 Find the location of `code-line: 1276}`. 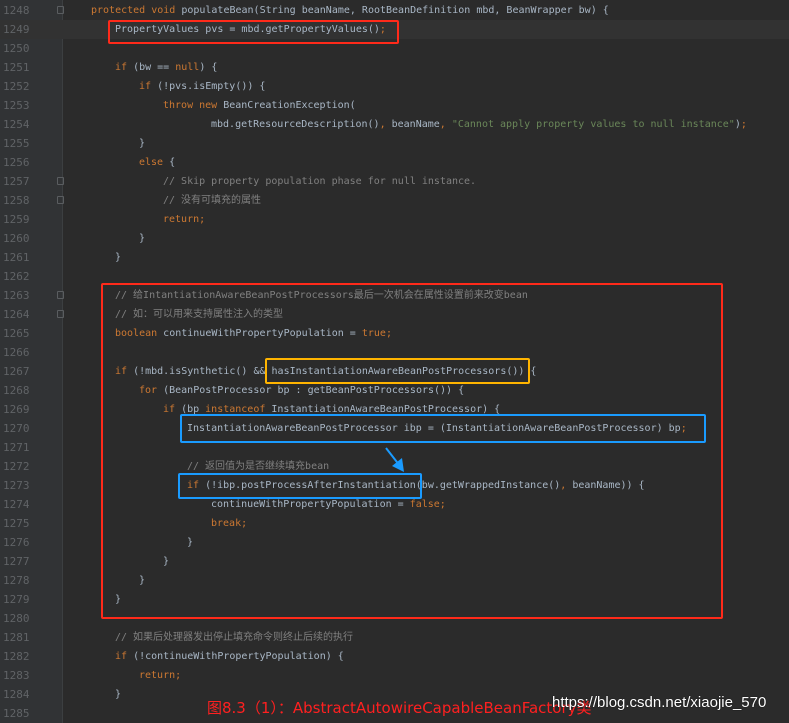

code-line: 1276} is located at coordinates (394, 542).